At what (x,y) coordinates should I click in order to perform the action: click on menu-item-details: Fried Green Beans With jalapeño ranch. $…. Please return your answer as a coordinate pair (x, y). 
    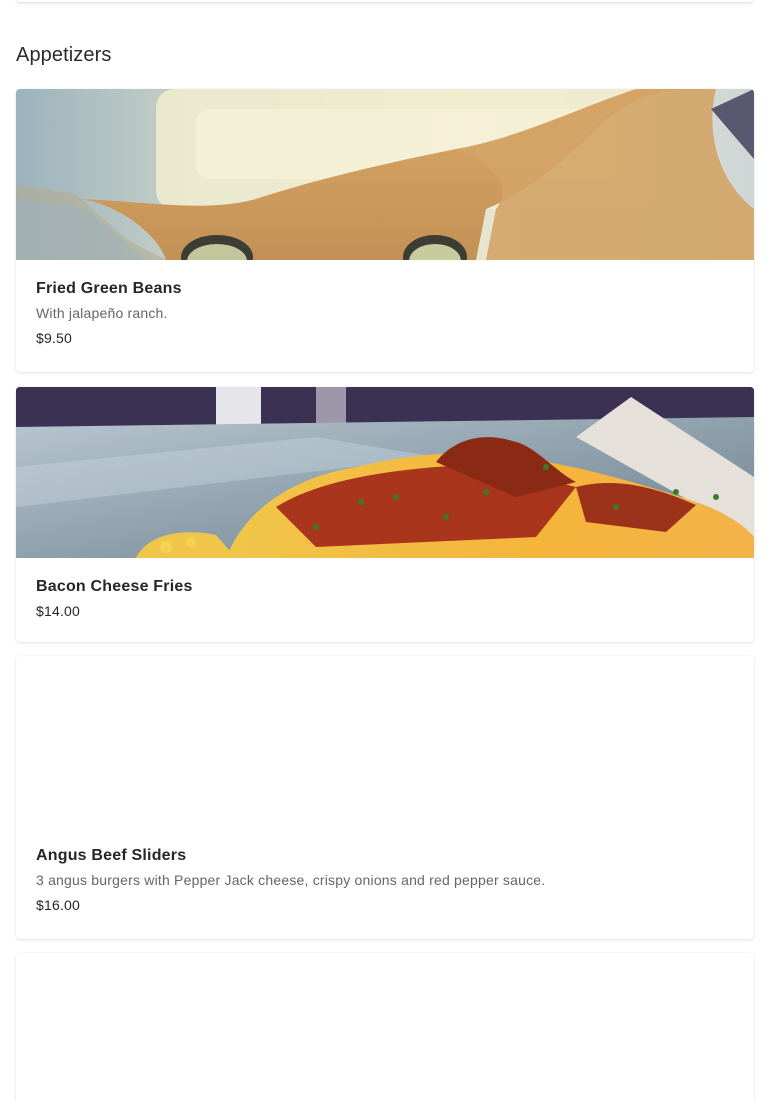
    Looking at the image, I should click on (385, 313).